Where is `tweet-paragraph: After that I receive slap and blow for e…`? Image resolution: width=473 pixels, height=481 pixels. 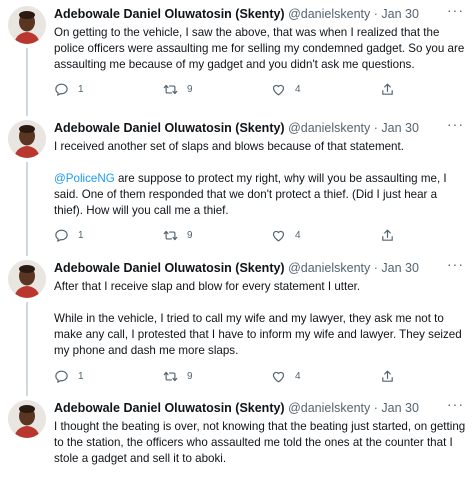
tweet-paragraph: After that I receive slap and blow for e… is located at coordinates (207, 286).